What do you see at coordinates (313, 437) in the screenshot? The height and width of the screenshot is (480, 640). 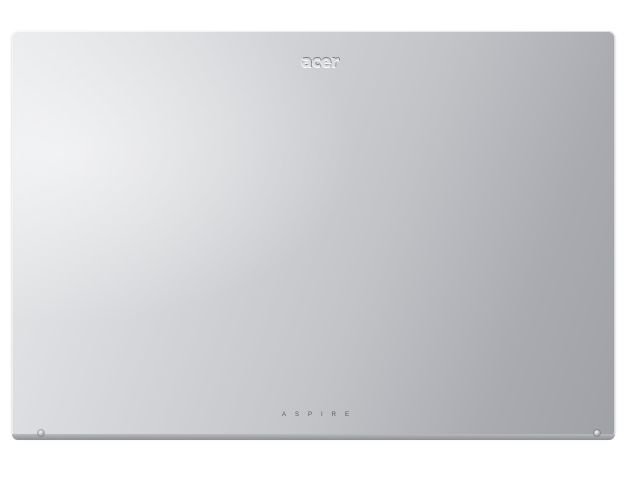 I see `laptop-lid-edge` at bounding box center [313, 437].